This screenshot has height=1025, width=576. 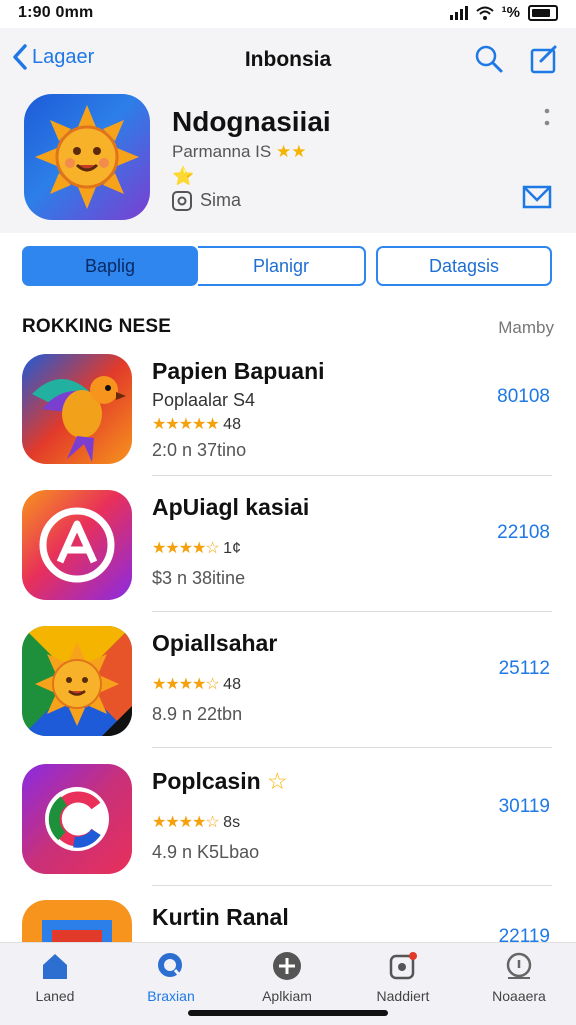 I want to click on tabbar-item-notifications: Naddiert, so click(x=403, y=977).